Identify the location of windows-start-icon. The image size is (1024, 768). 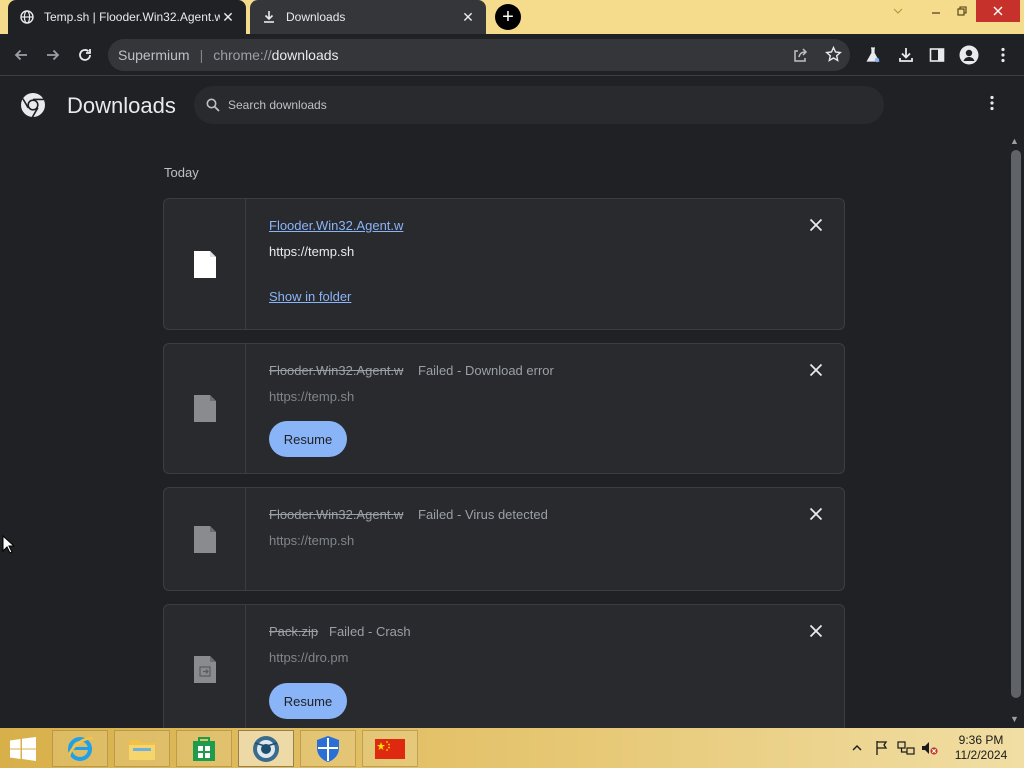
(23, 749).